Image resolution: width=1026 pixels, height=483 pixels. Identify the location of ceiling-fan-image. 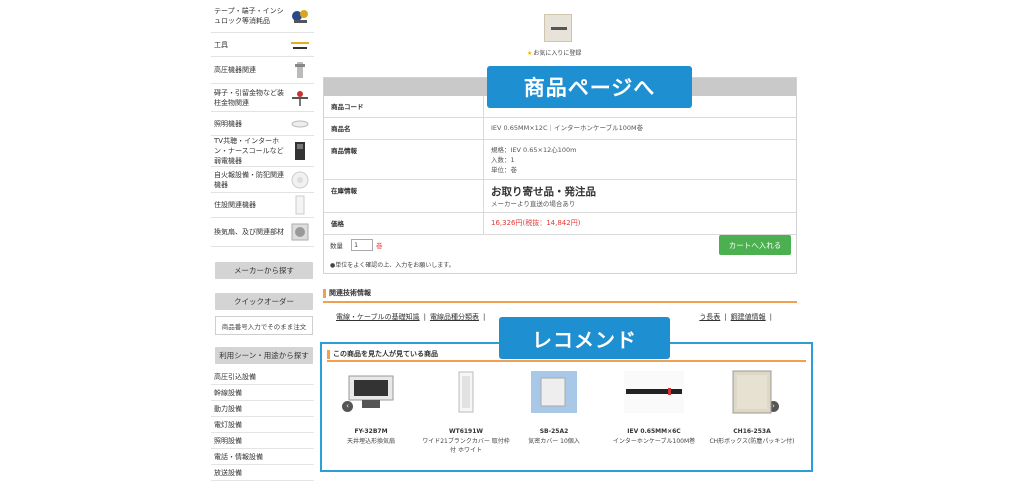
(371, 391).